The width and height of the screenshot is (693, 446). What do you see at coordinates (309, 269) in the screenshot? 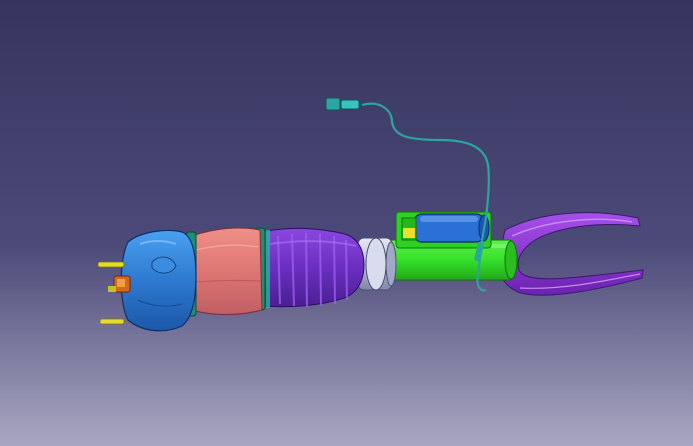
I see `ribbed-sleeve` at bounding box center [309, 269].